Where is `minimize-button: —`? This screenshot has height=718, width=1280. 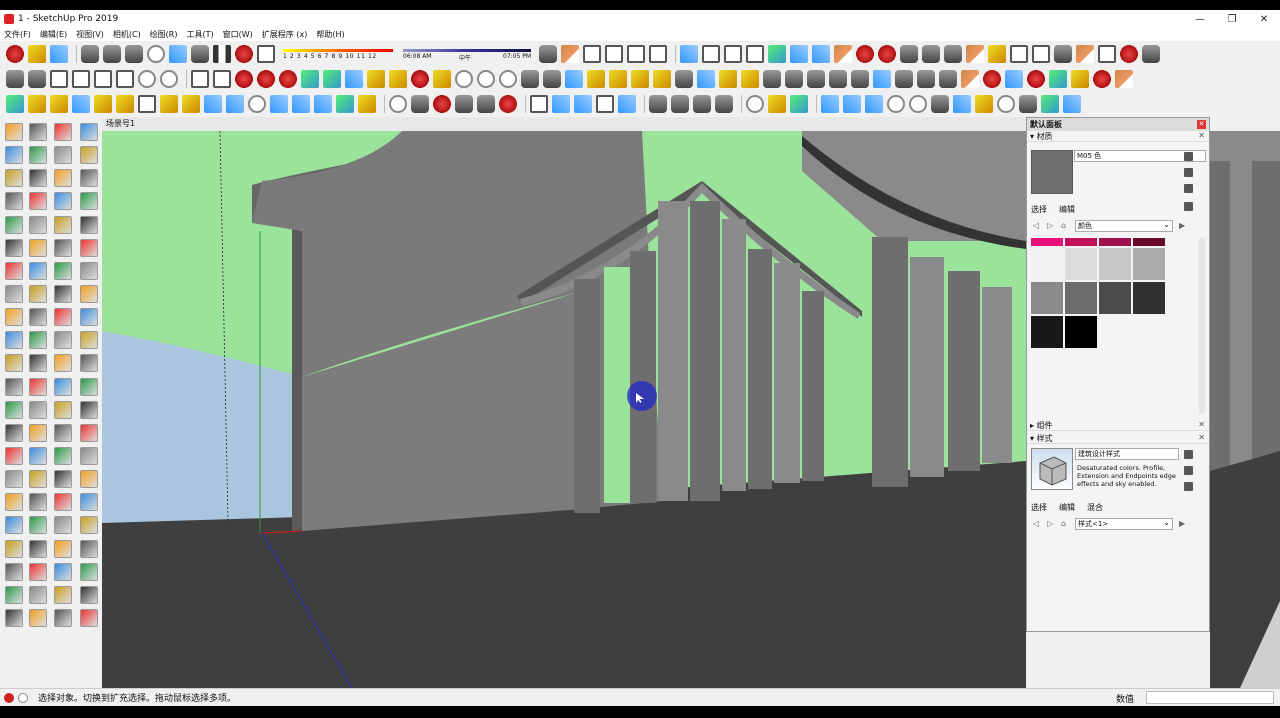 minimize-button: — is located at coordinates (1200, 19).